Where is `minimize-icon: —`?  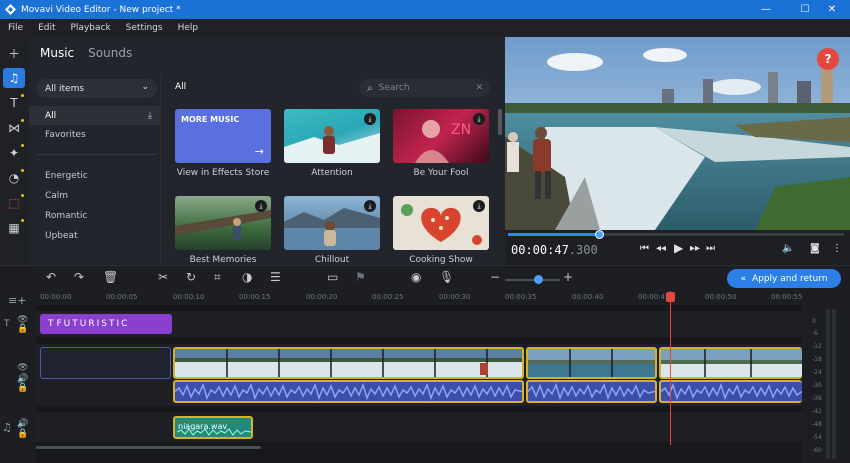
minimize-icon: — is located at coordinates (766, 9).